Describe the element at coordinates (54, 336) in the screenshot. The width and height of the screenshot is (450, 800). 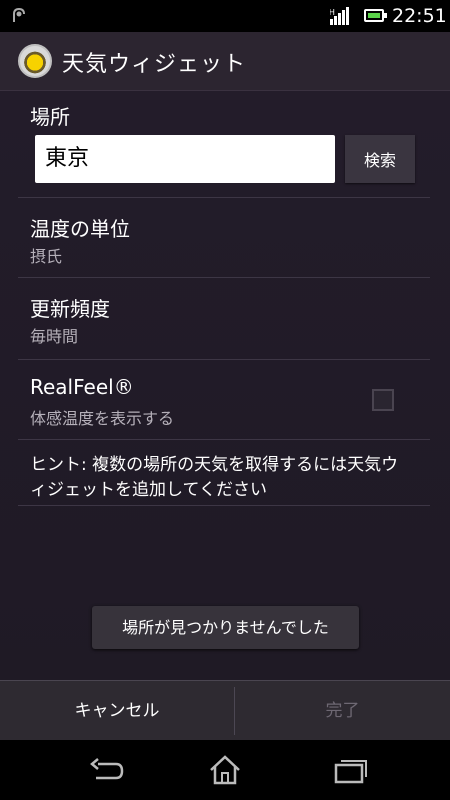
I see `update-frequency-value: 毎時間` at that location.